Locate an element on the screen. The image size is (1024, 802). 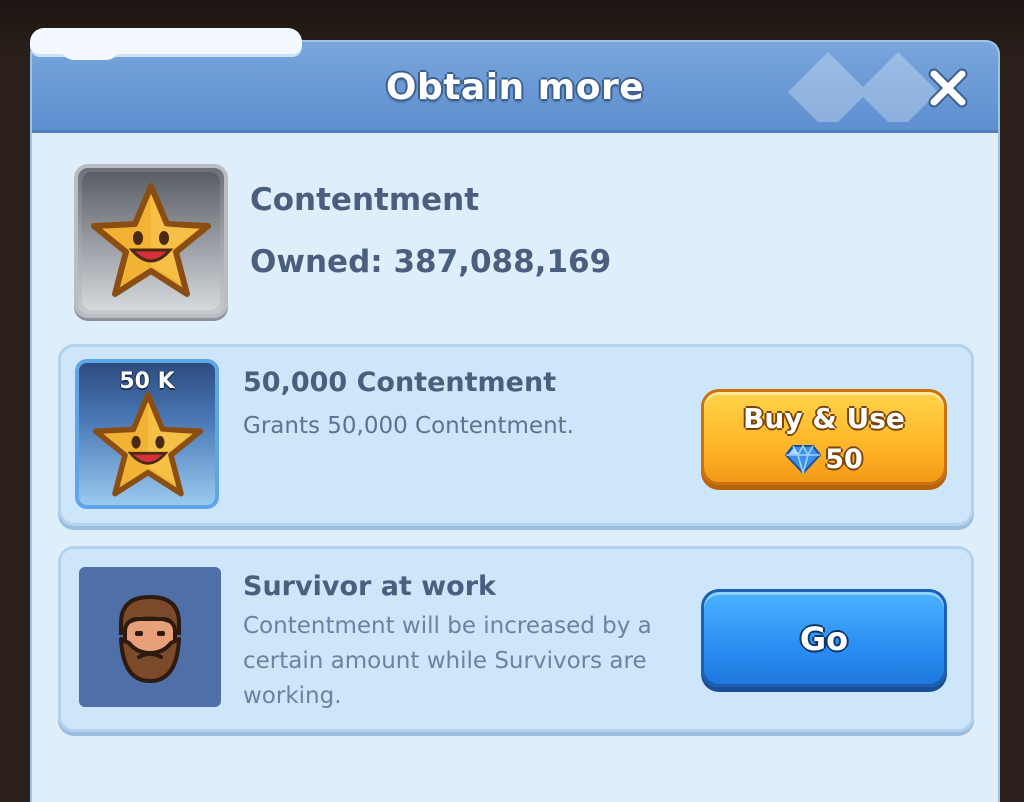
resource-icon-frame is located at coordinates (151, 241).